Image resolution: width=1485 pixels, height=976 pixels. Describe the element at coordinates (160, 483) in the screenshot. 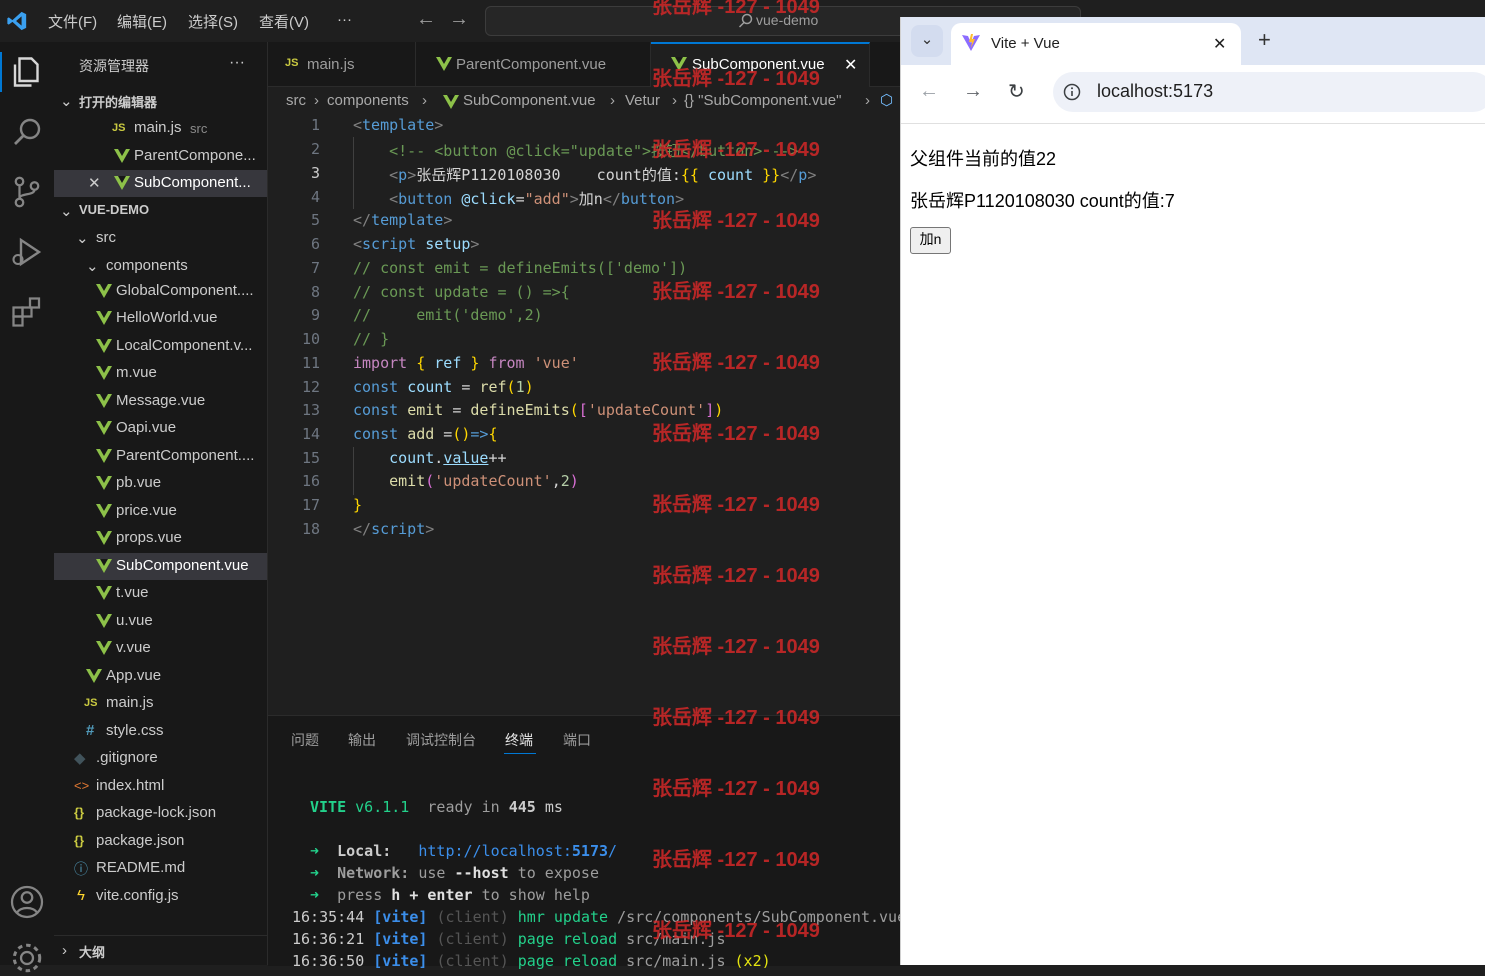

I see `file-item: pb.vue` at that location.